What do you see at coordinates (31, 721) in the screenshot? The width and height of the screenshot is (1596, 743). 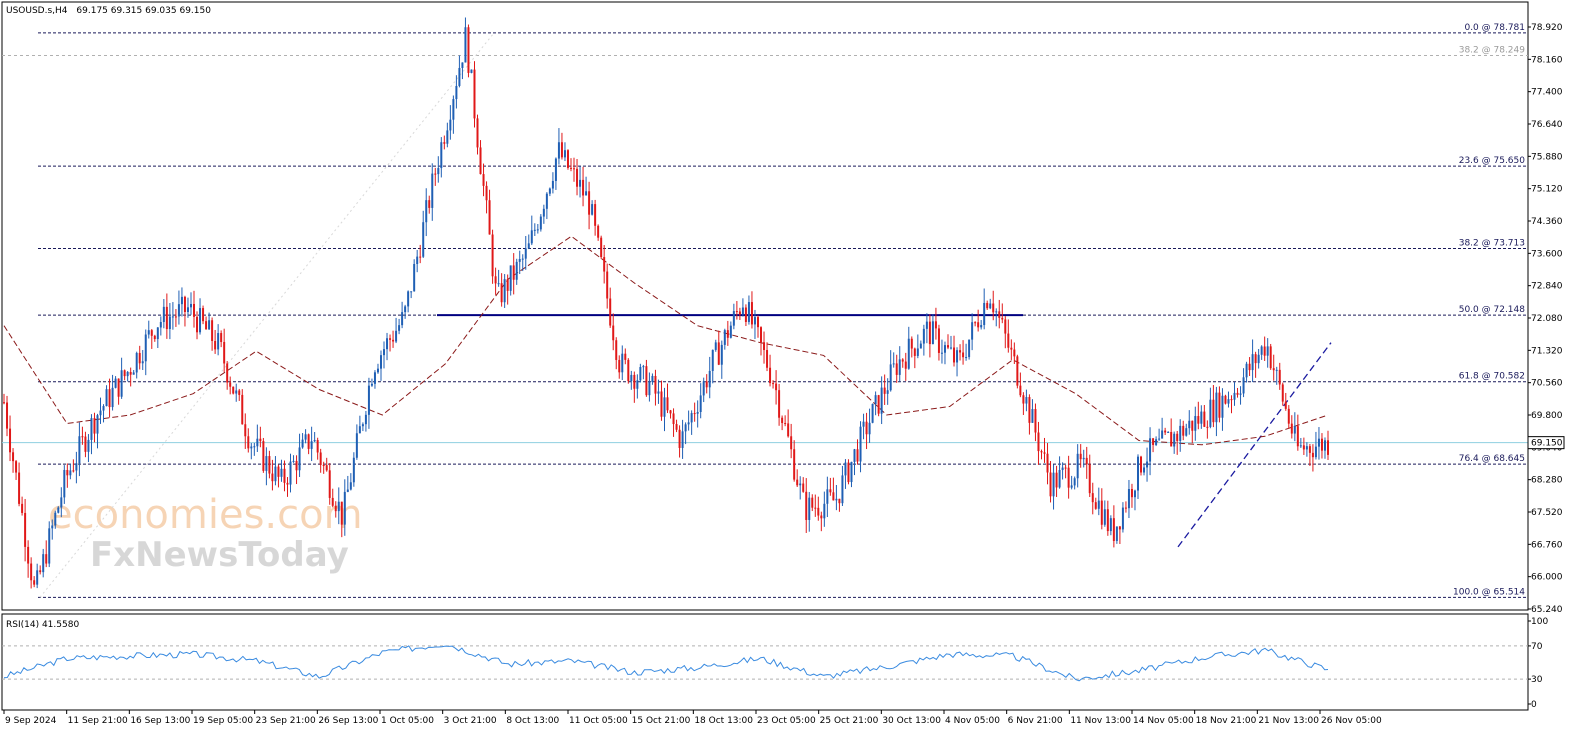 I see `time-tick-label: 9 Sep 2024` at bounding box center [31, 721].